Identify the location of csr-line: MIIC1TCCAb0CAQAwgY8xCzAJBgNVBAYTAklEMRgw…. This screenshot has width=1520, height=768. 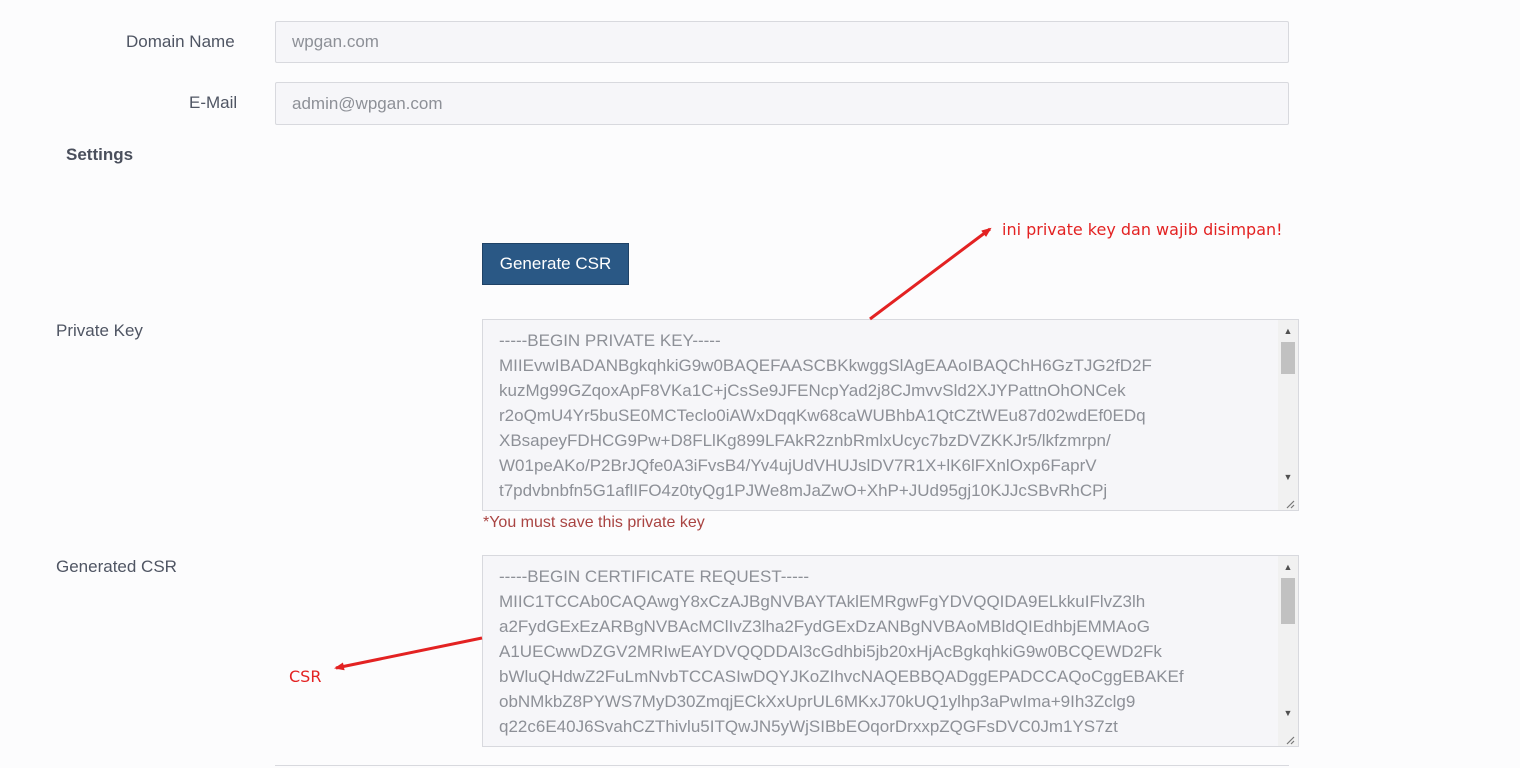
(822, 601).